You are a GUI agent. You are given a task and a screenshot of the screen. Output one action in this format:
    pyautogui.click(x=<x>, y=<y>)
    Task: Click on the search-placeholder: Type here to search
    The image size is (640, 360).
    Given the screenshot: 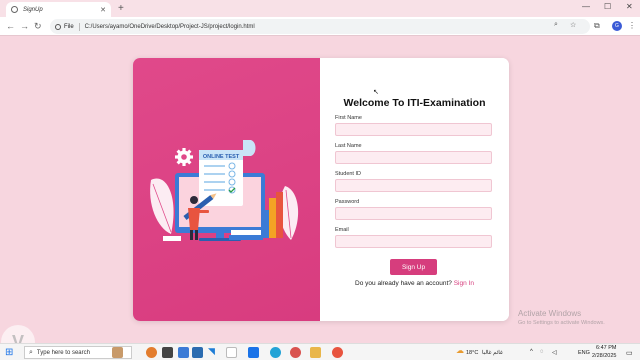 What is the action you would take?
    pyautogui.click(x=63, y=352)
    